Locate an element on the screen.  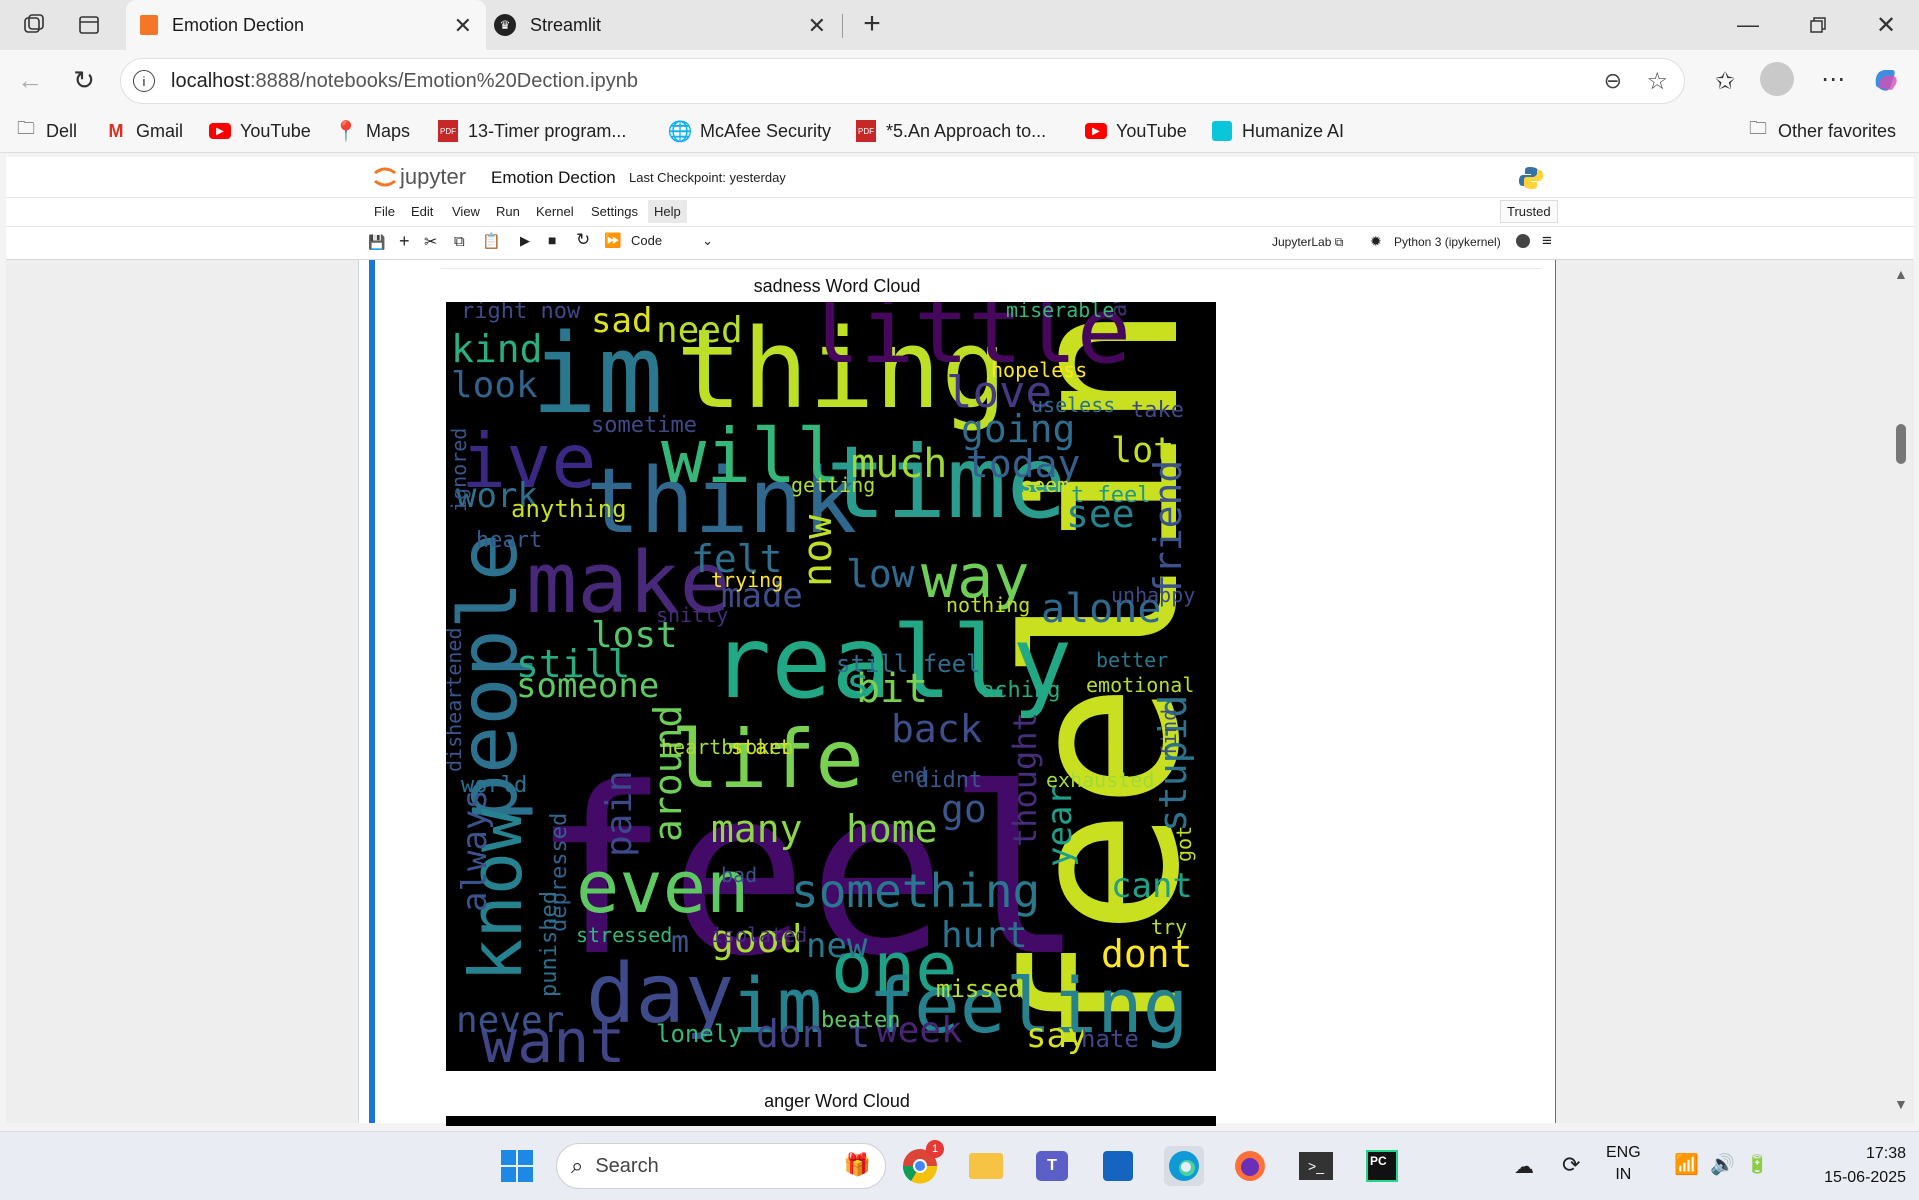
refresh-icon: ↻ is located at coordinates (84, 80).